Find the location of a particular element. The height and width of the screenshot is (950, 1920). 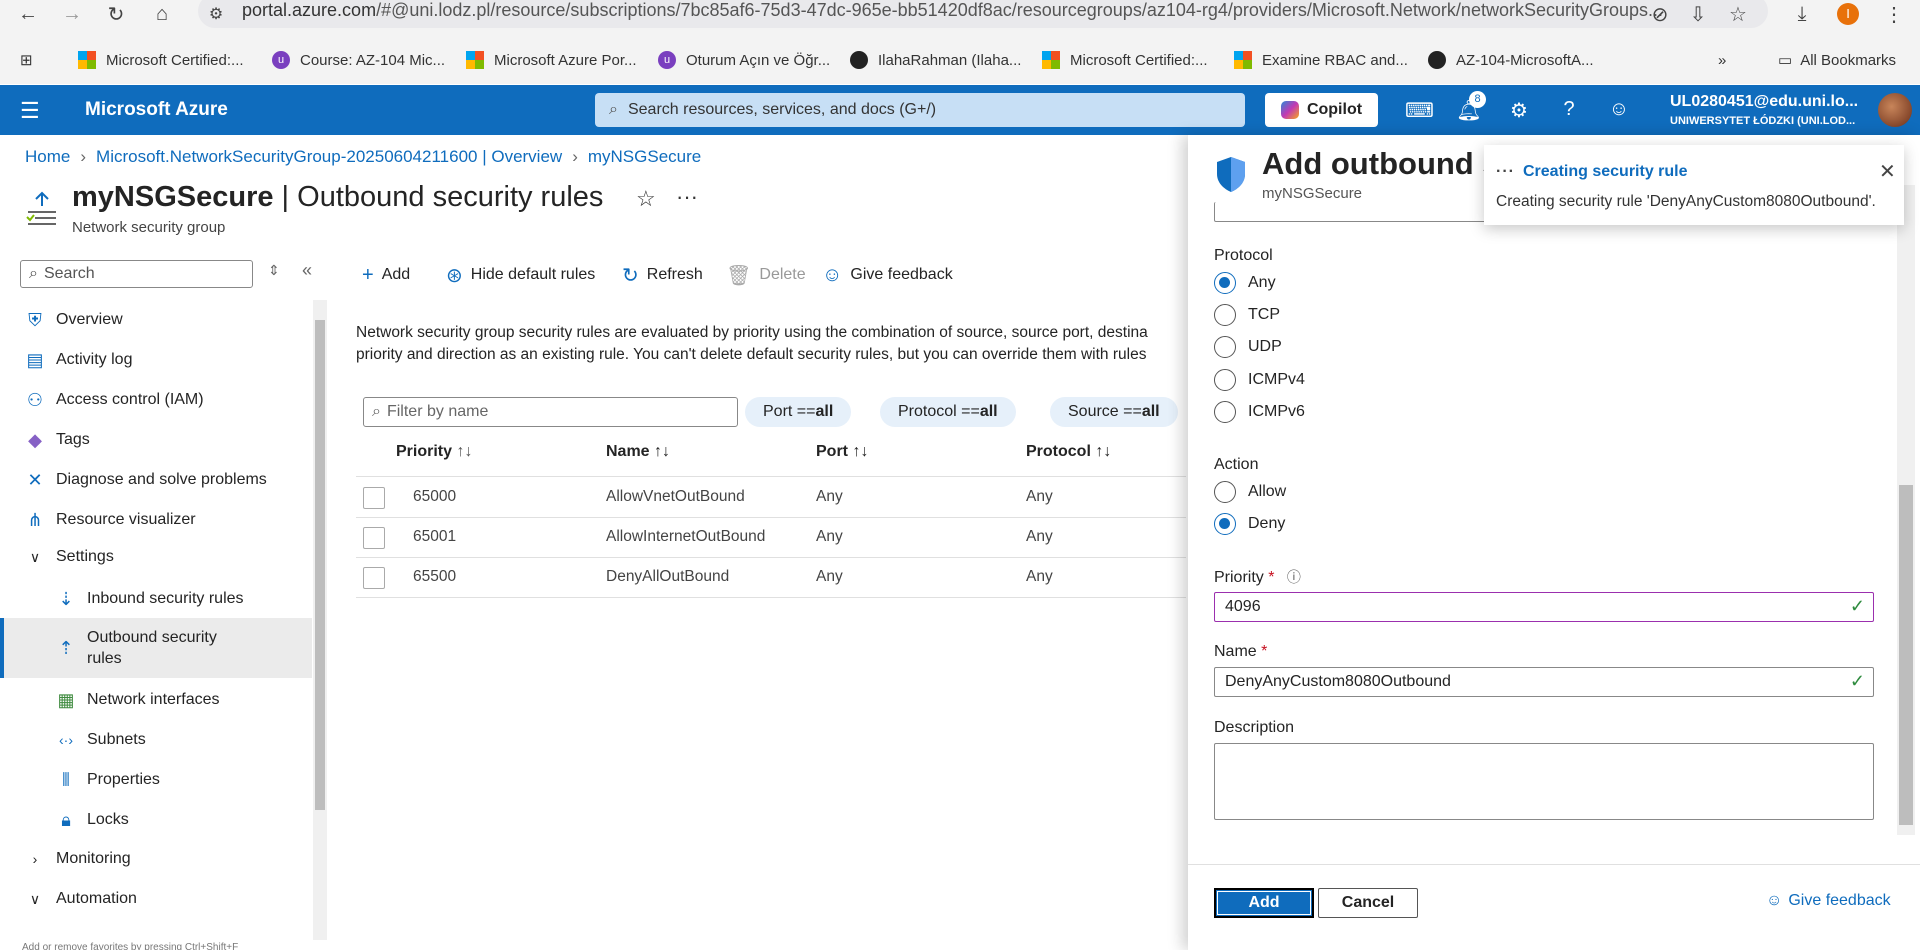

translate-icon: ⊘ is located at coordinates (1660, 14).